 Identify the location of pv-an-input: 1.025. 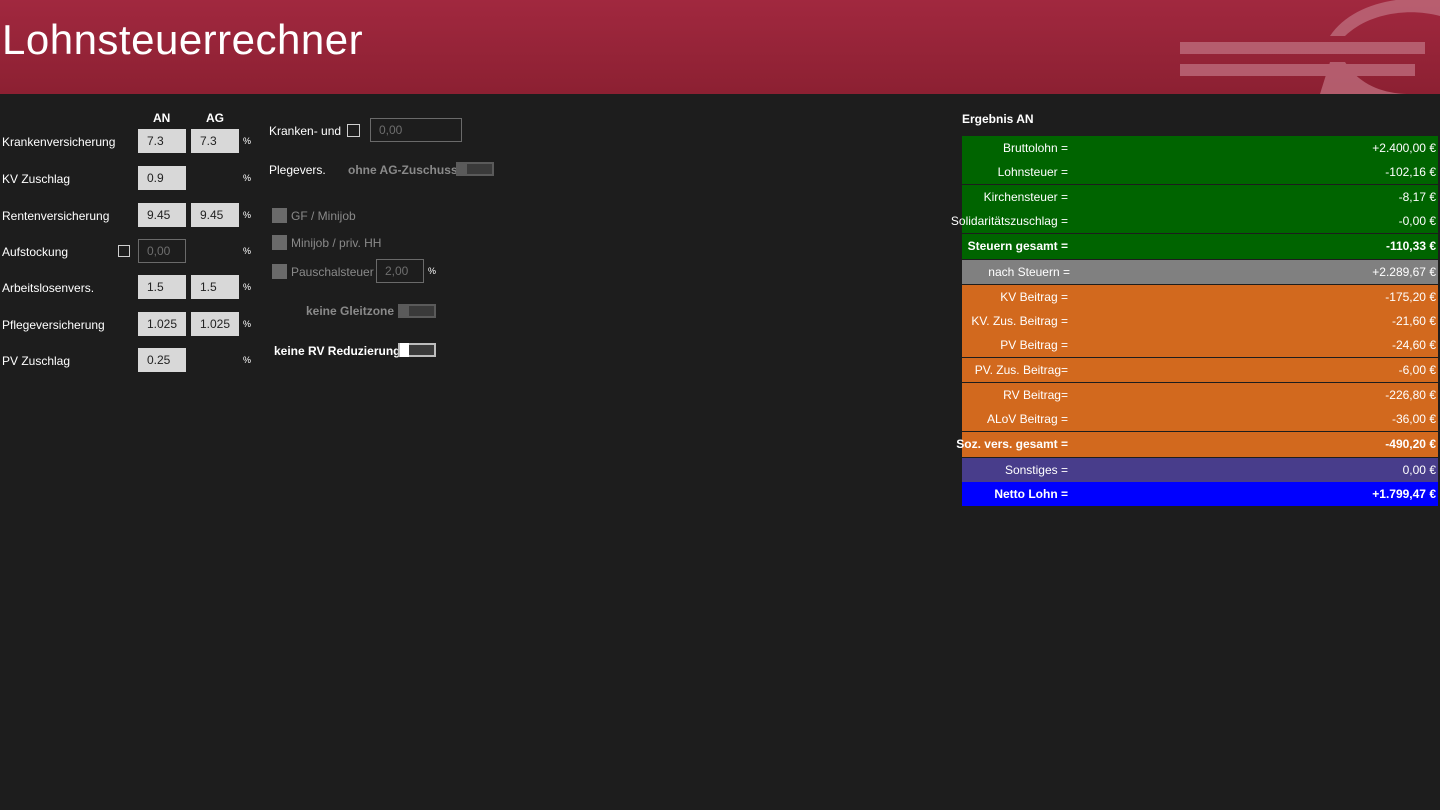
(162, 324).